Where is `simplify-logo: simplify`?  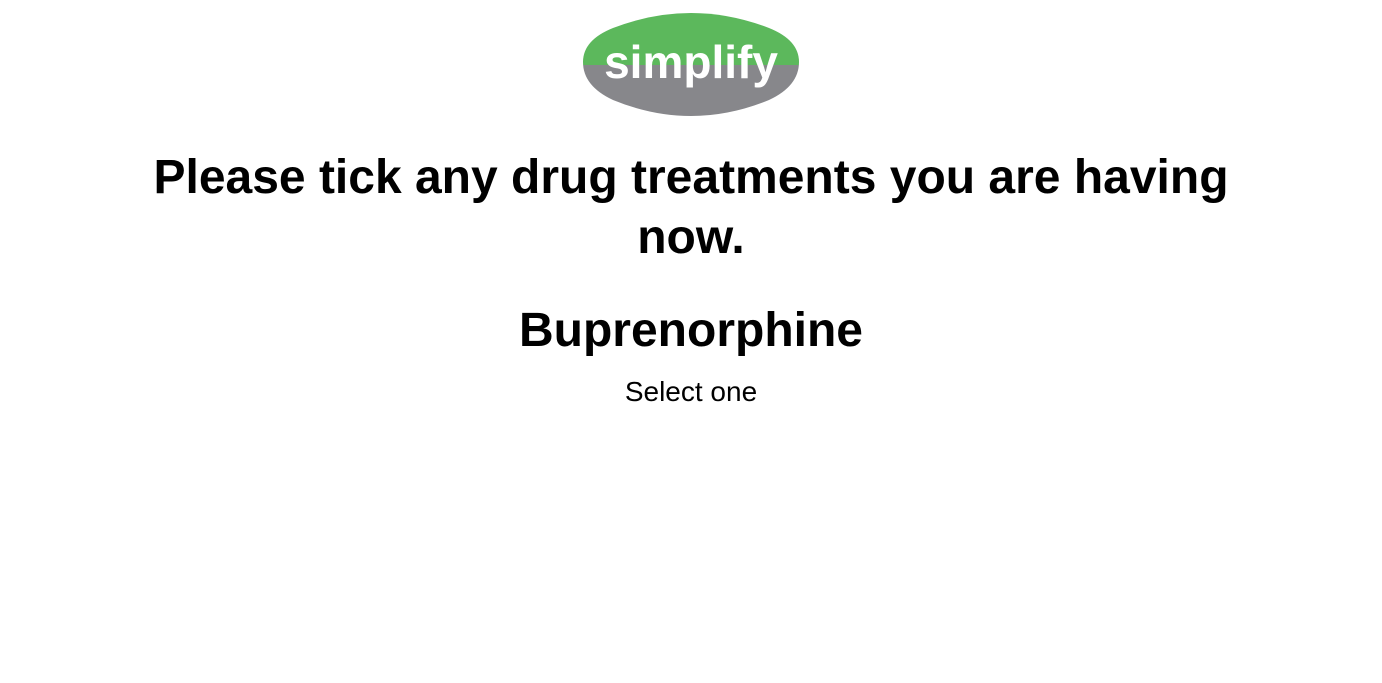 simplify-logo: simplify is located at coordinates (691, 65).